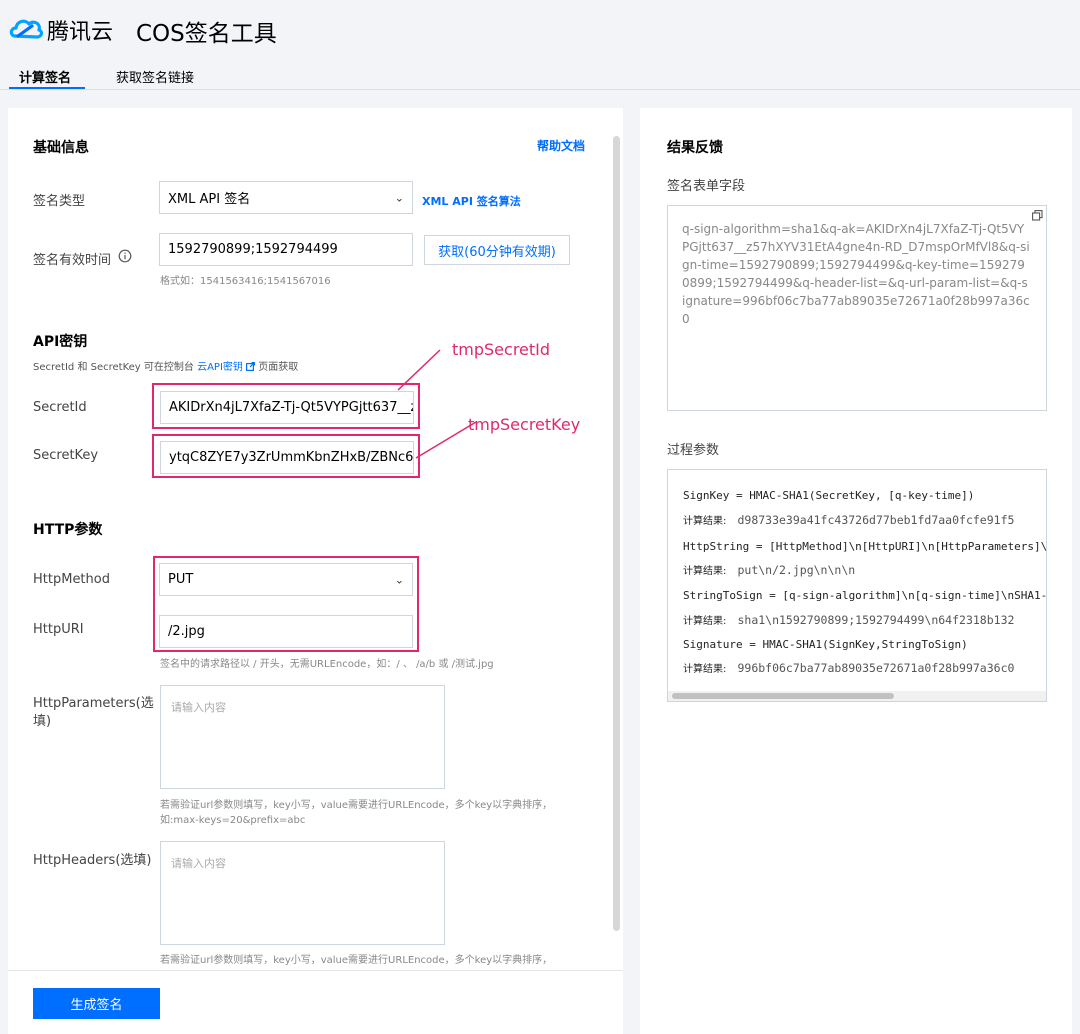 This screenshot has height=1034, width=1080. What do you see at coordinates (42, 721) in the screenshot?
I see `http-parameters-label-line2: 填)` at bounding box center [42, 721].